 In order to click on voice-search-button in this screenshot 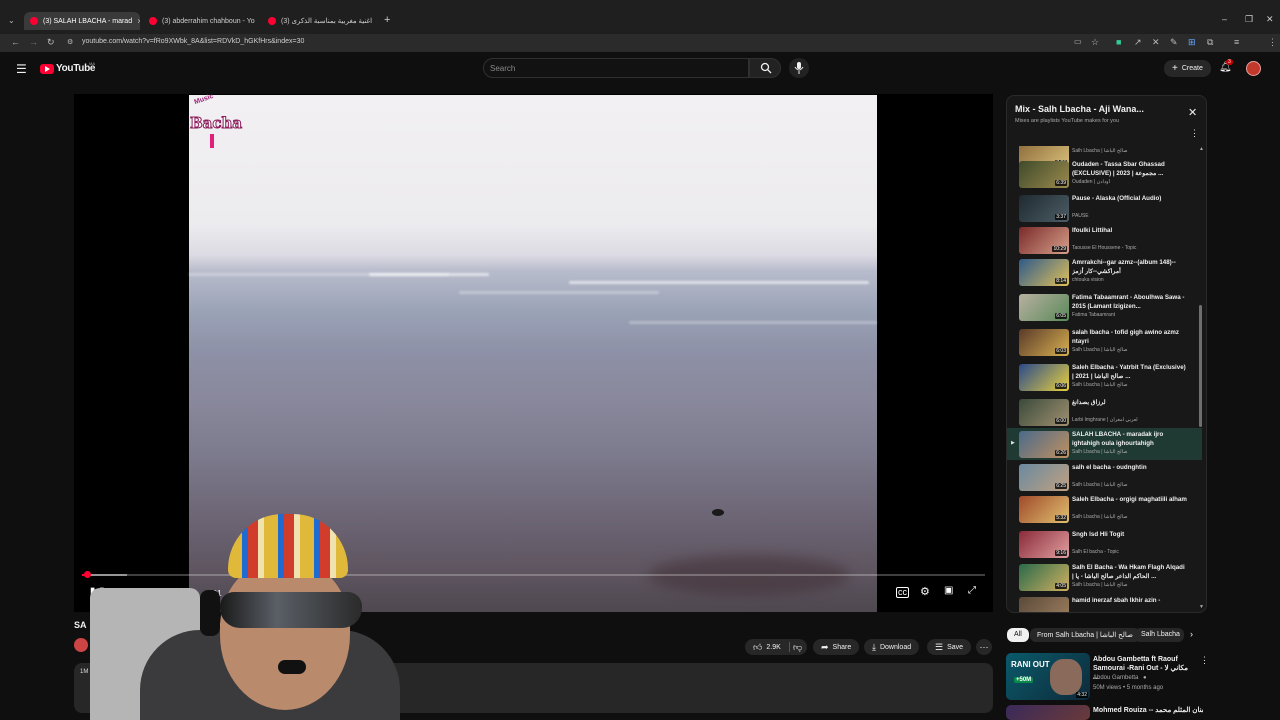, I will do `click(799, 68)`.